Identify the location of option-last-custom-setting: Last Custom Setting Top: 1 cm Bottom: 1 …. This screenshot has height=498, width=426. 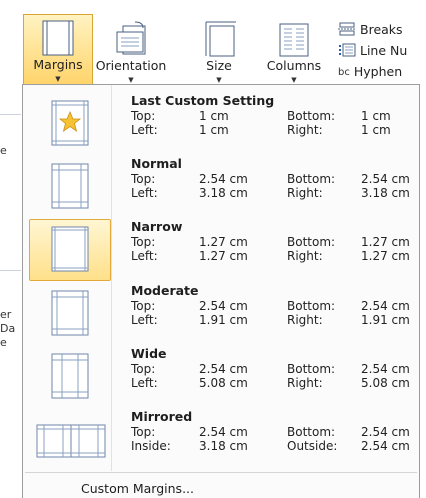
(221, 124).